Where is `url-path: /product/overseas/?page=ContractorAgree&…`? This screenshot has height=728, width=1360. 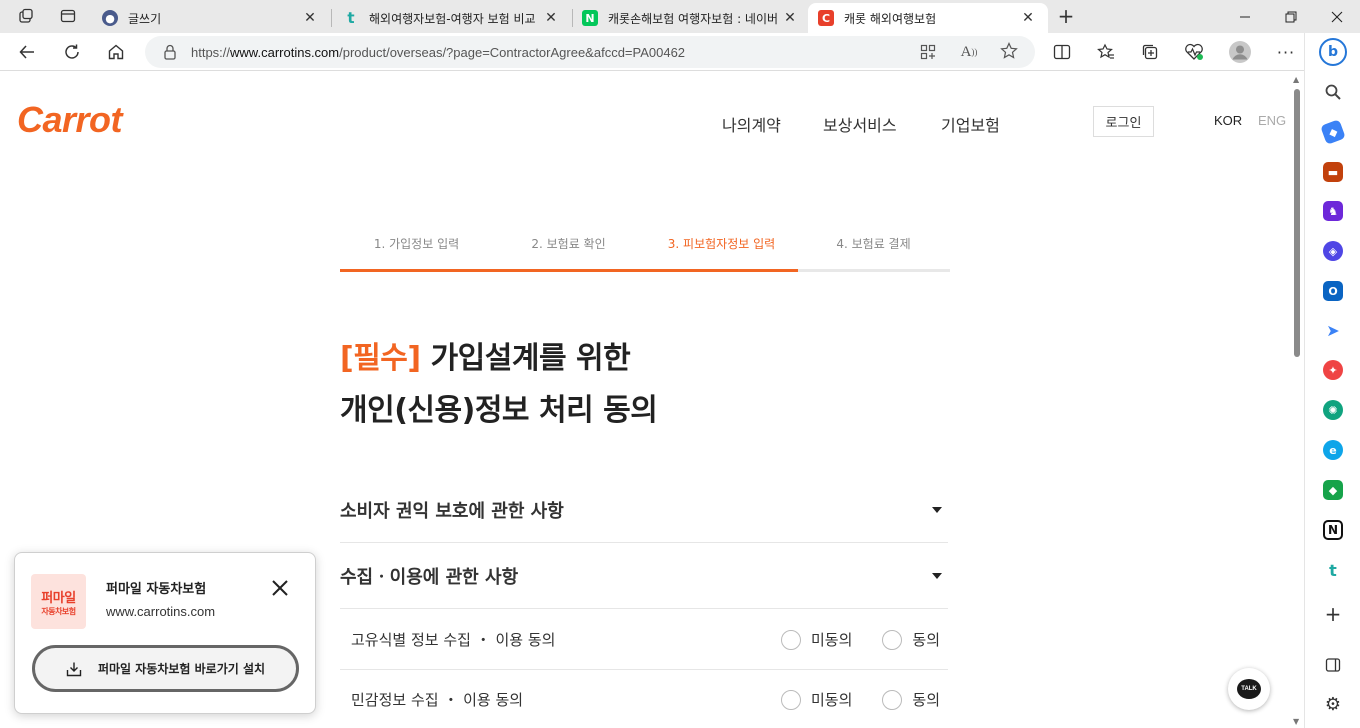 url-path: /product/overseas/?page=ContractorAgree&… is located at coordinates (512, 52).